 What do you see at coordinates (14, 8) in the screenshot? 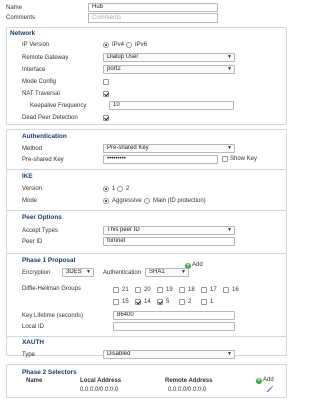
I see `name-label: Name` at bounding box center [14, 8].